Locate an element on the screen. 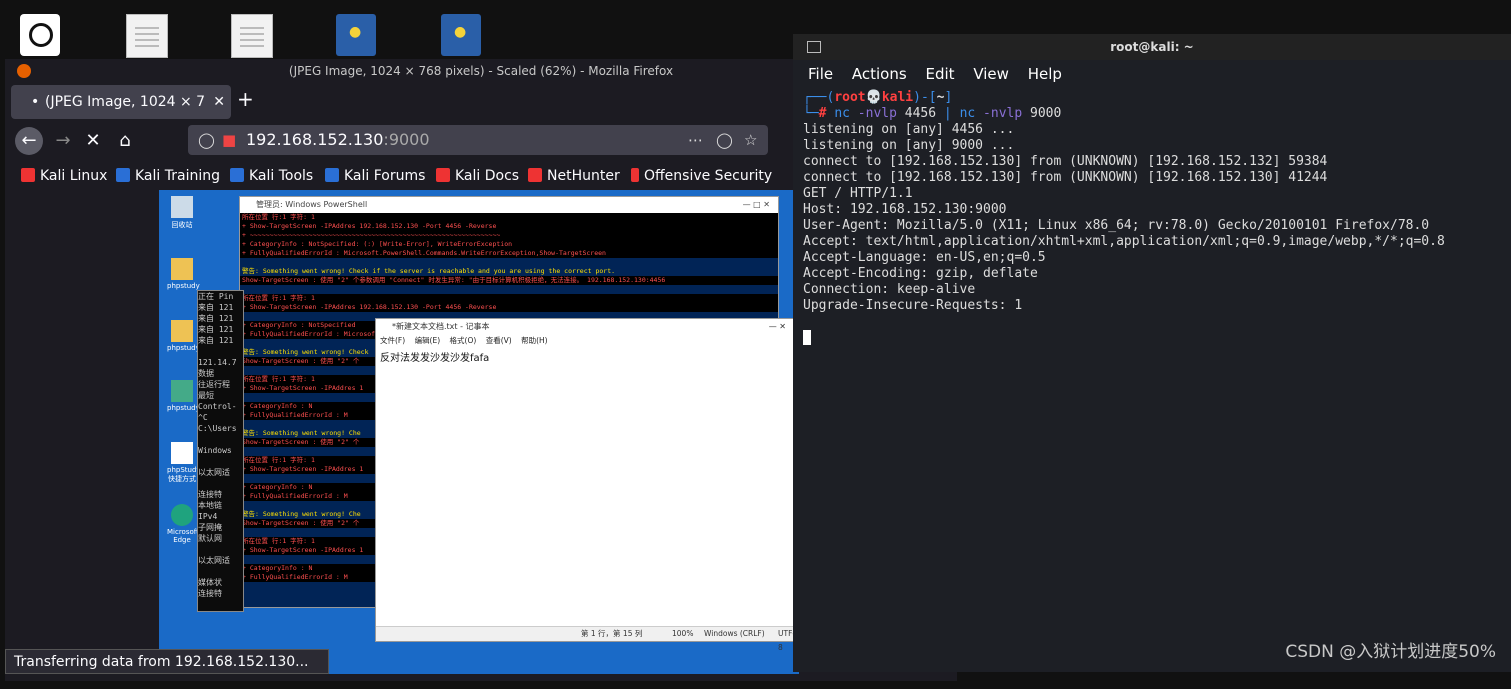 This screenshot has height=689, width=1511. bookmark-star-icon: ☆ is located at coordinates (750, 140).